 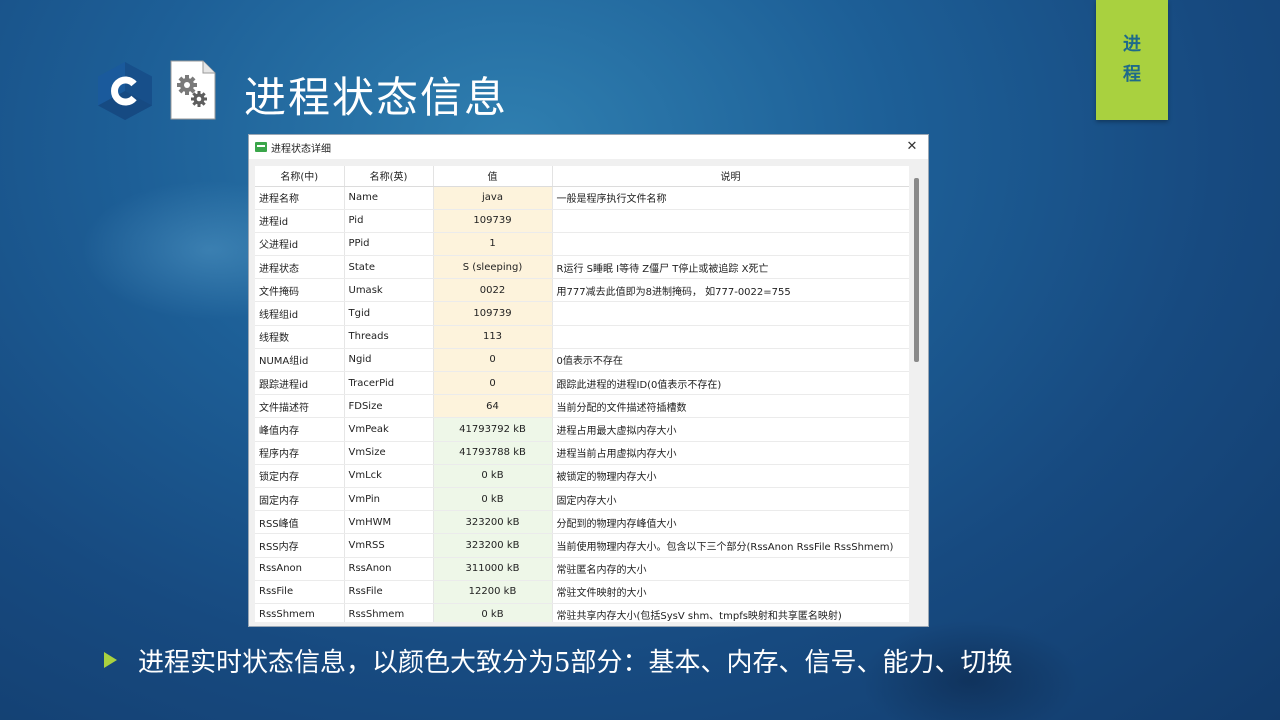 I want to click on cell-value: 0022, so click(x=493, y=290).